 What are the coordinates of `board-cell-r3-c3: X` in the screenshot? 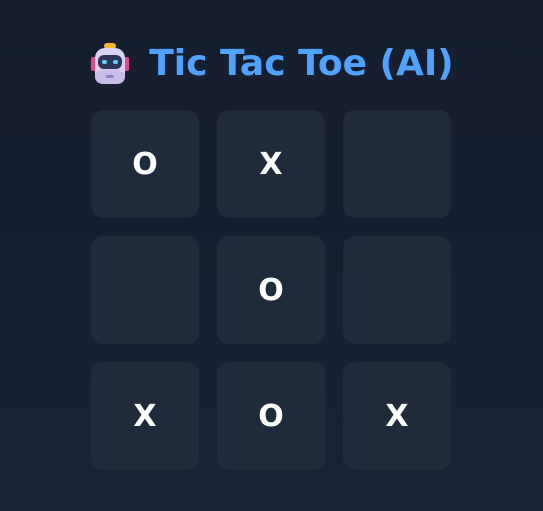 It's located at (397, 416).